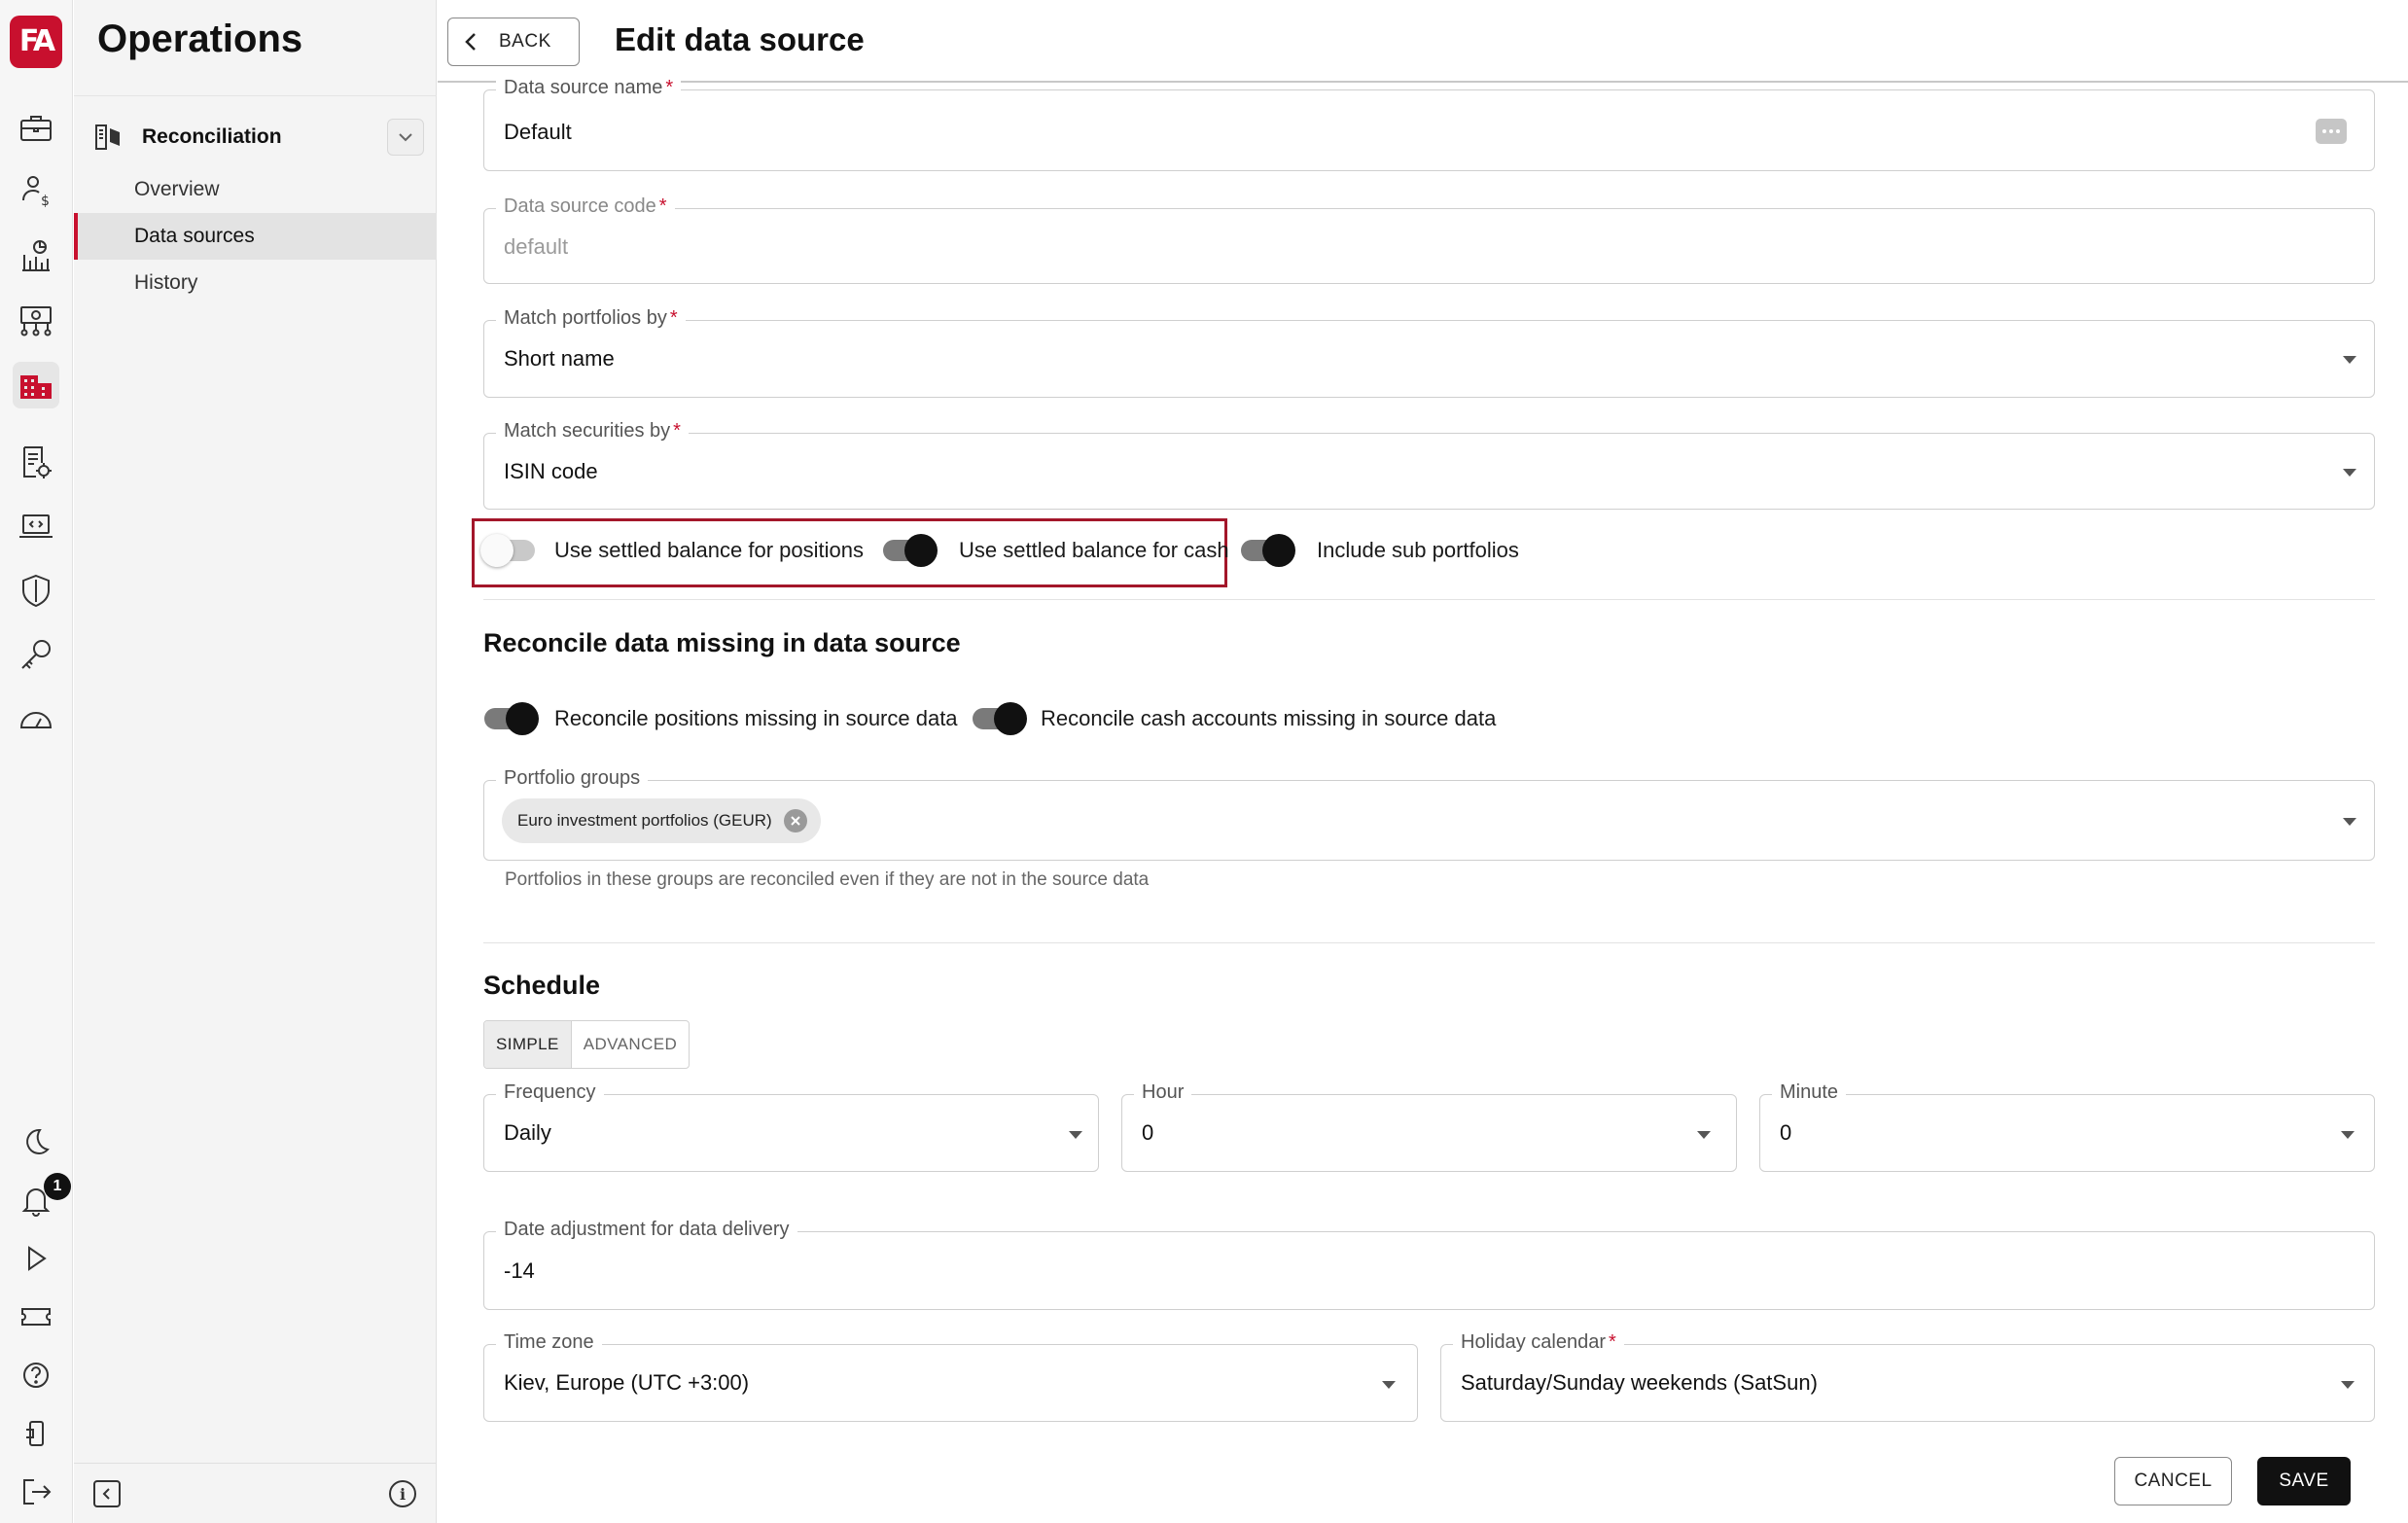  I want to click on back-button-label: BACK, so click(525, 41).